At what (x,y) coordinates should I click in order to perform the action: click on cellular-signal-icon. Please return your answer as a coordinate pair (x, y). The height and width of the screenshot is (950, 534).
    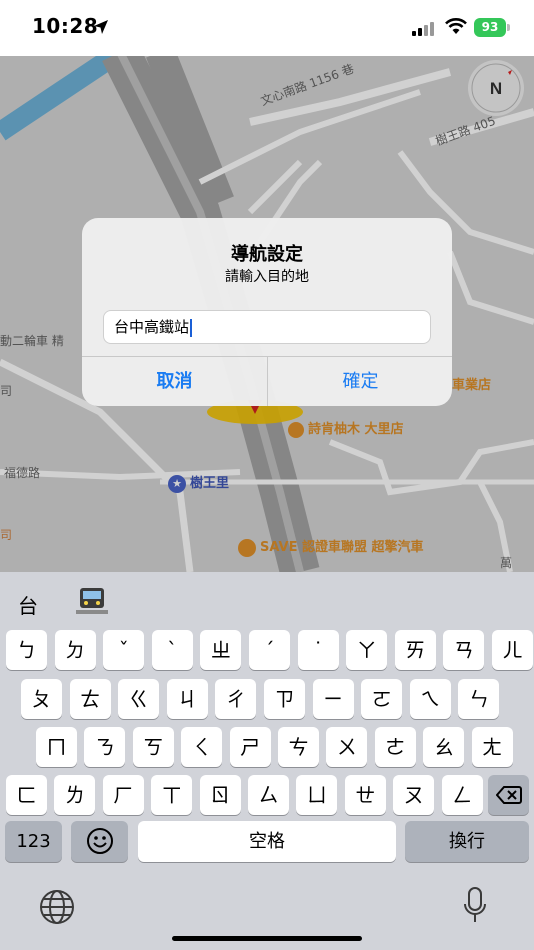
    Looking at the image, I should click on (423, 29).